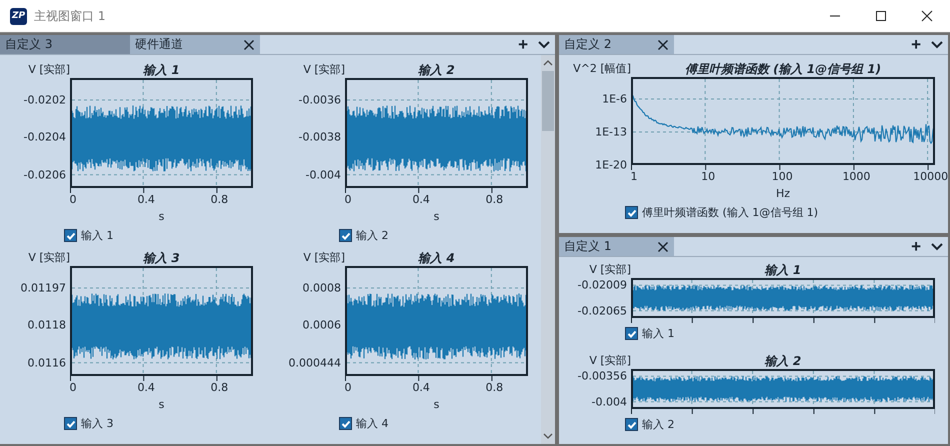 This screenshot has width=950, height=446. Describe the element at coordinates (314, 363) in the screenshot. I see `tick-label: 0.000444` at that location.